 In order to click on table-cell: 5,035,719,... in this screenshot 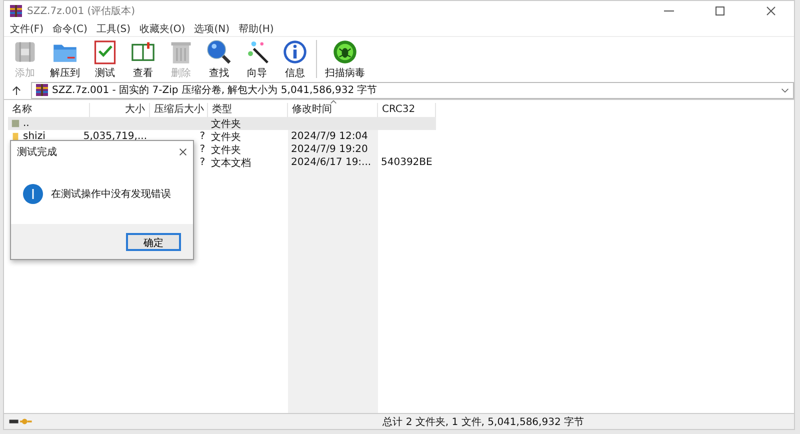, I will do `click(115, 136)`.